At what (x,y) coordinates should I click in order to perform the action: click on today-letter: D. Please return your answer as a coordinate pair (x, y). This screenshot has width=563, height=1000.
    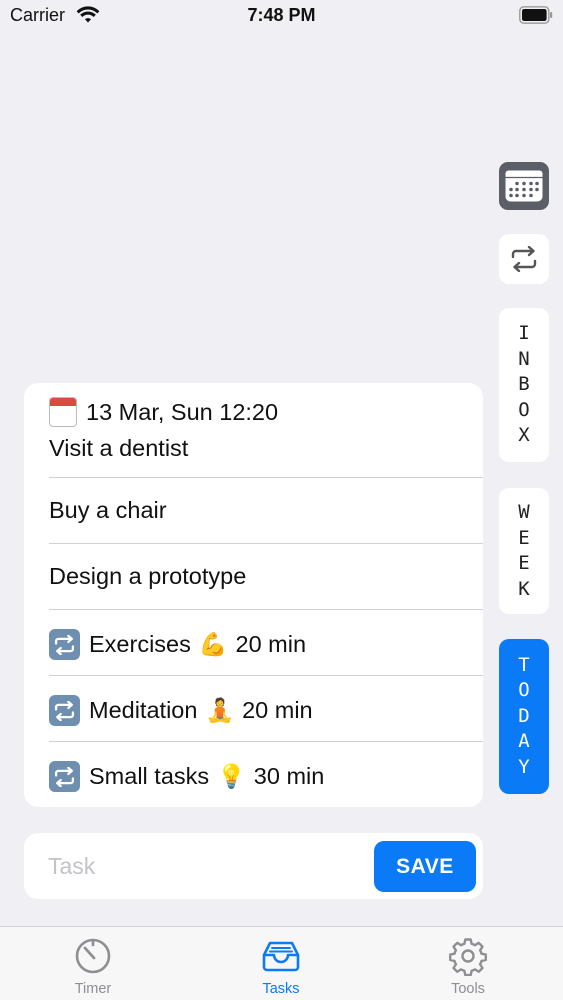
    Looking at the image, I should click on (524, 715).